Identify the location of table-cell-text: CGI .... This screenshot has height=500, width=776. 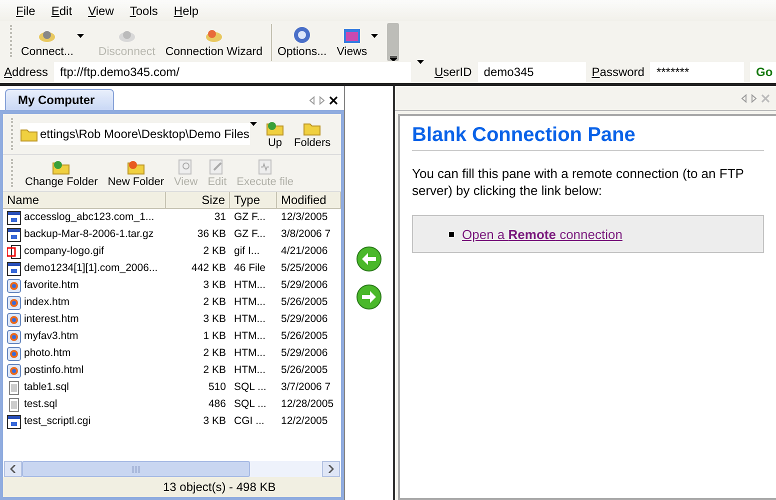
(249, 421).